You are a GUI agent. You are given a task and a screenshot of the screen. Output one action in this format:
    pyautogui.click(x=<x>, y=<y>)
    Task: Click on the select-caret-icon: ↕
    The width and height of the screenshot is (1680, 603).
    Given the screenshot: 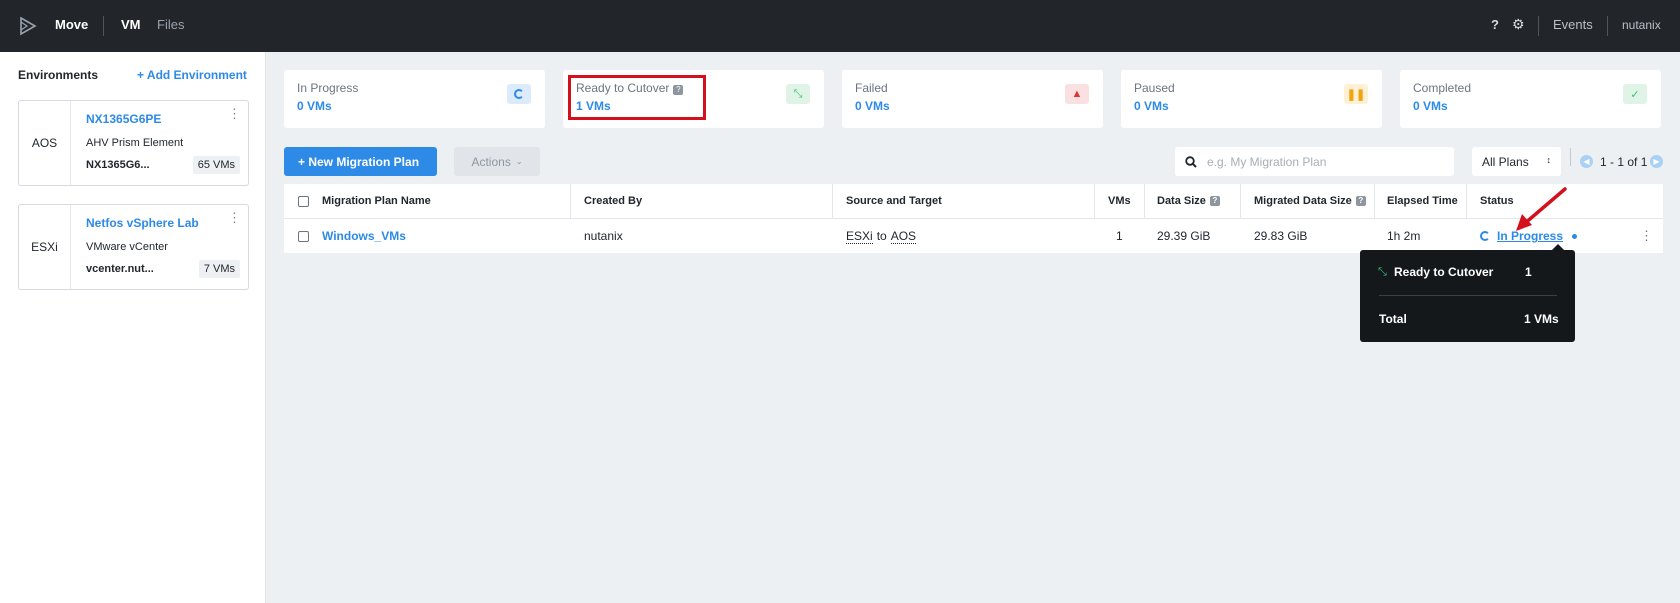 What is the action you would take?
    pyautogui.click(x=1549, y=160)
    